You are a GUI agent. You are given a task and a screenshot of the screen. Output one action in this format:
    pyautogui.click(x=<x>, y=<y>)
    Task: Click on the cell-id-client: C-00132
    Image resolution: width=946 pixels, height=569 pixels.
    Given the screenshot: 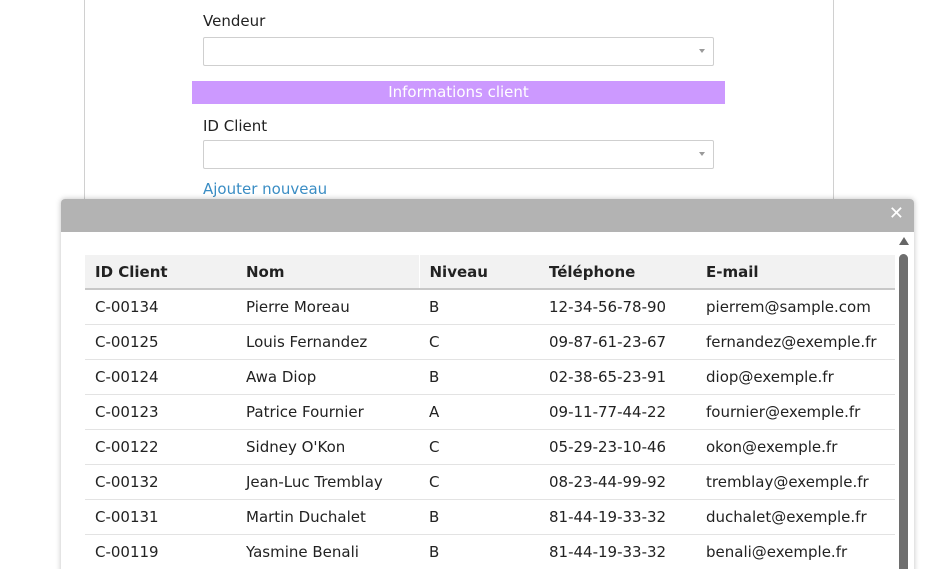 What is the action you would take?
    pyautogui.click(x=160, y=482)
    